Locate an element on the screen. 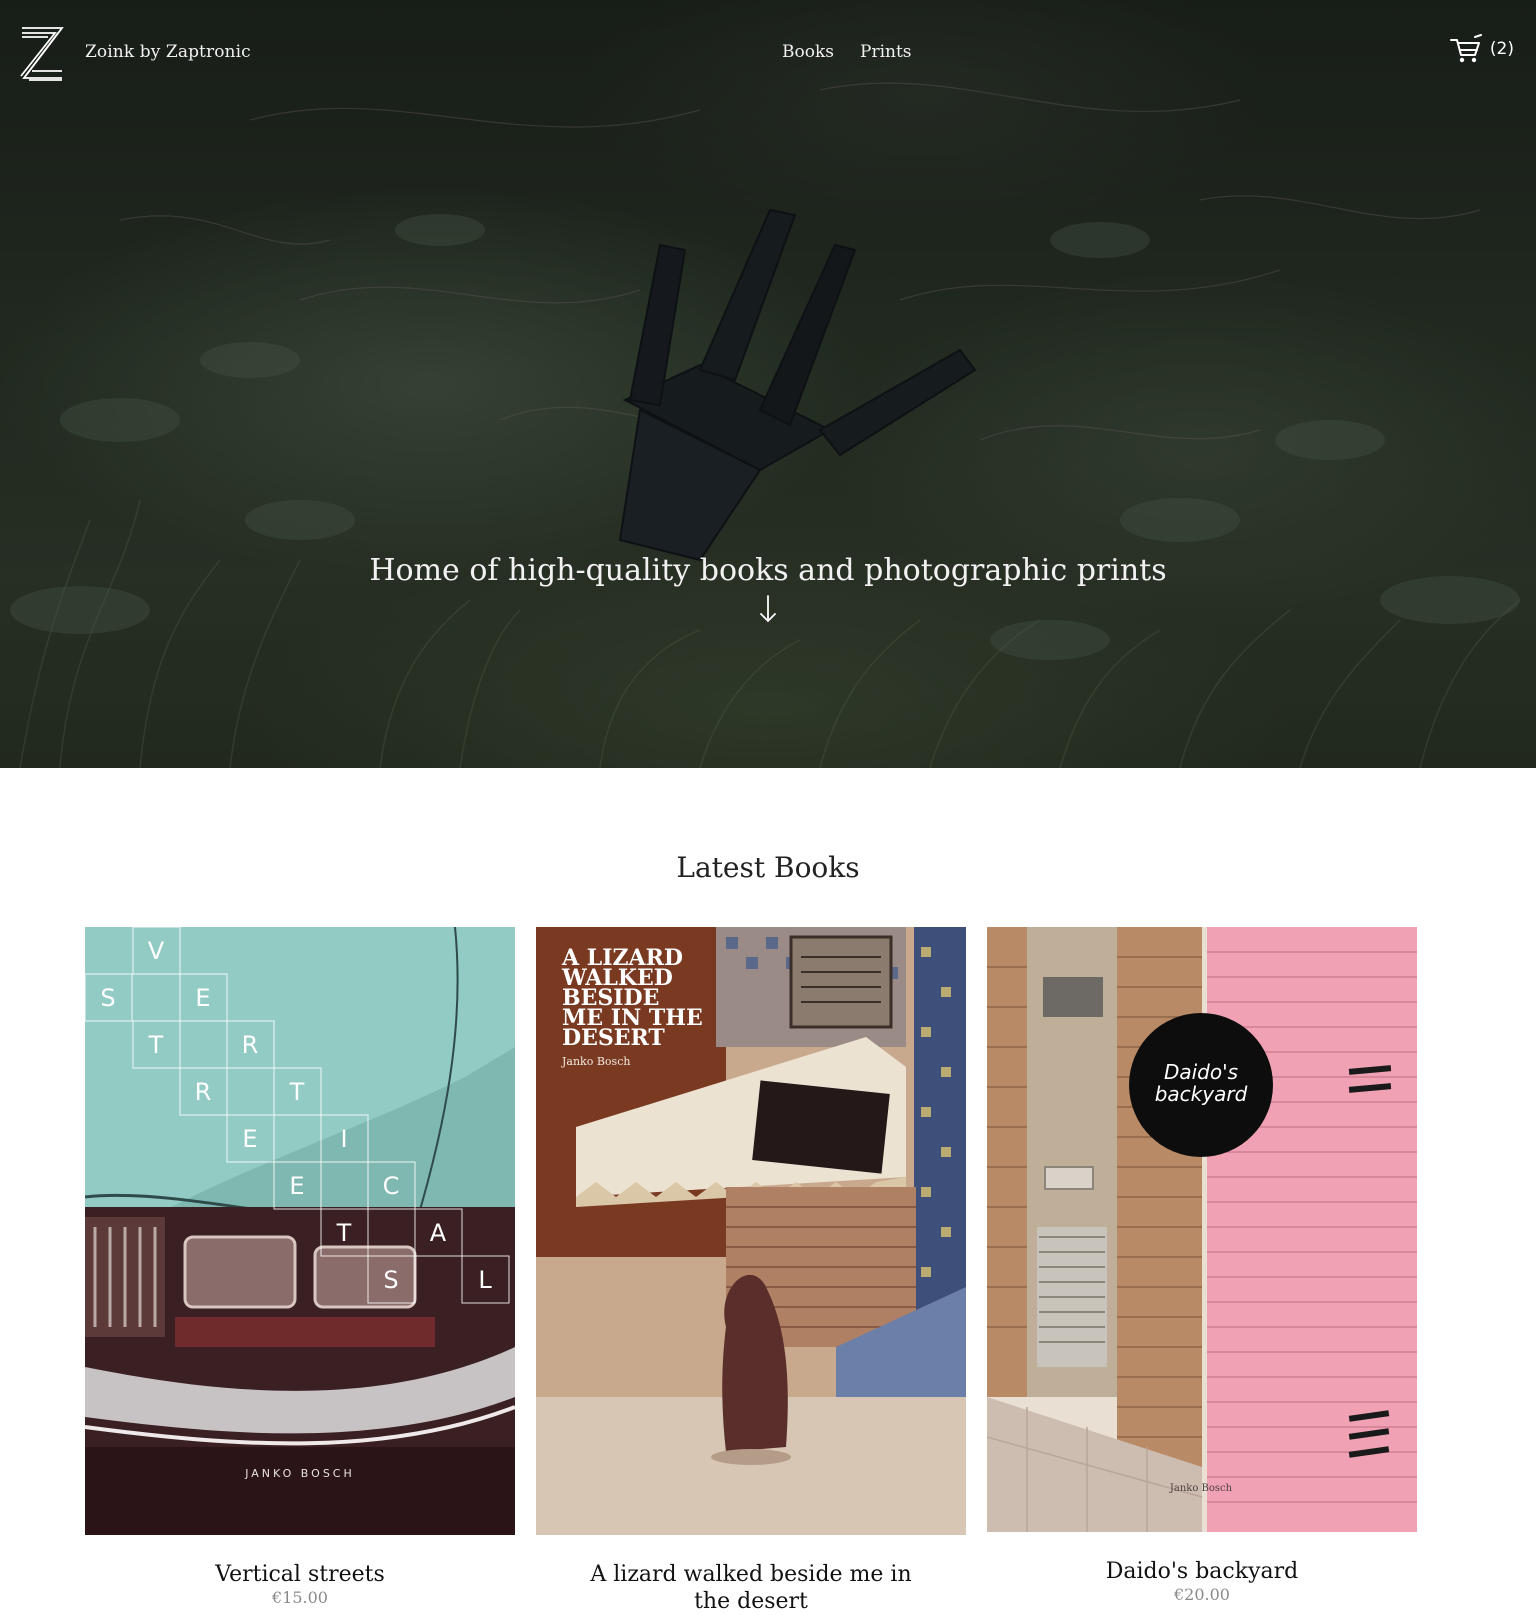 The width and height of the screenshot is (1536, 1615). cover-letter: A is located at coordinates (438, 1233).